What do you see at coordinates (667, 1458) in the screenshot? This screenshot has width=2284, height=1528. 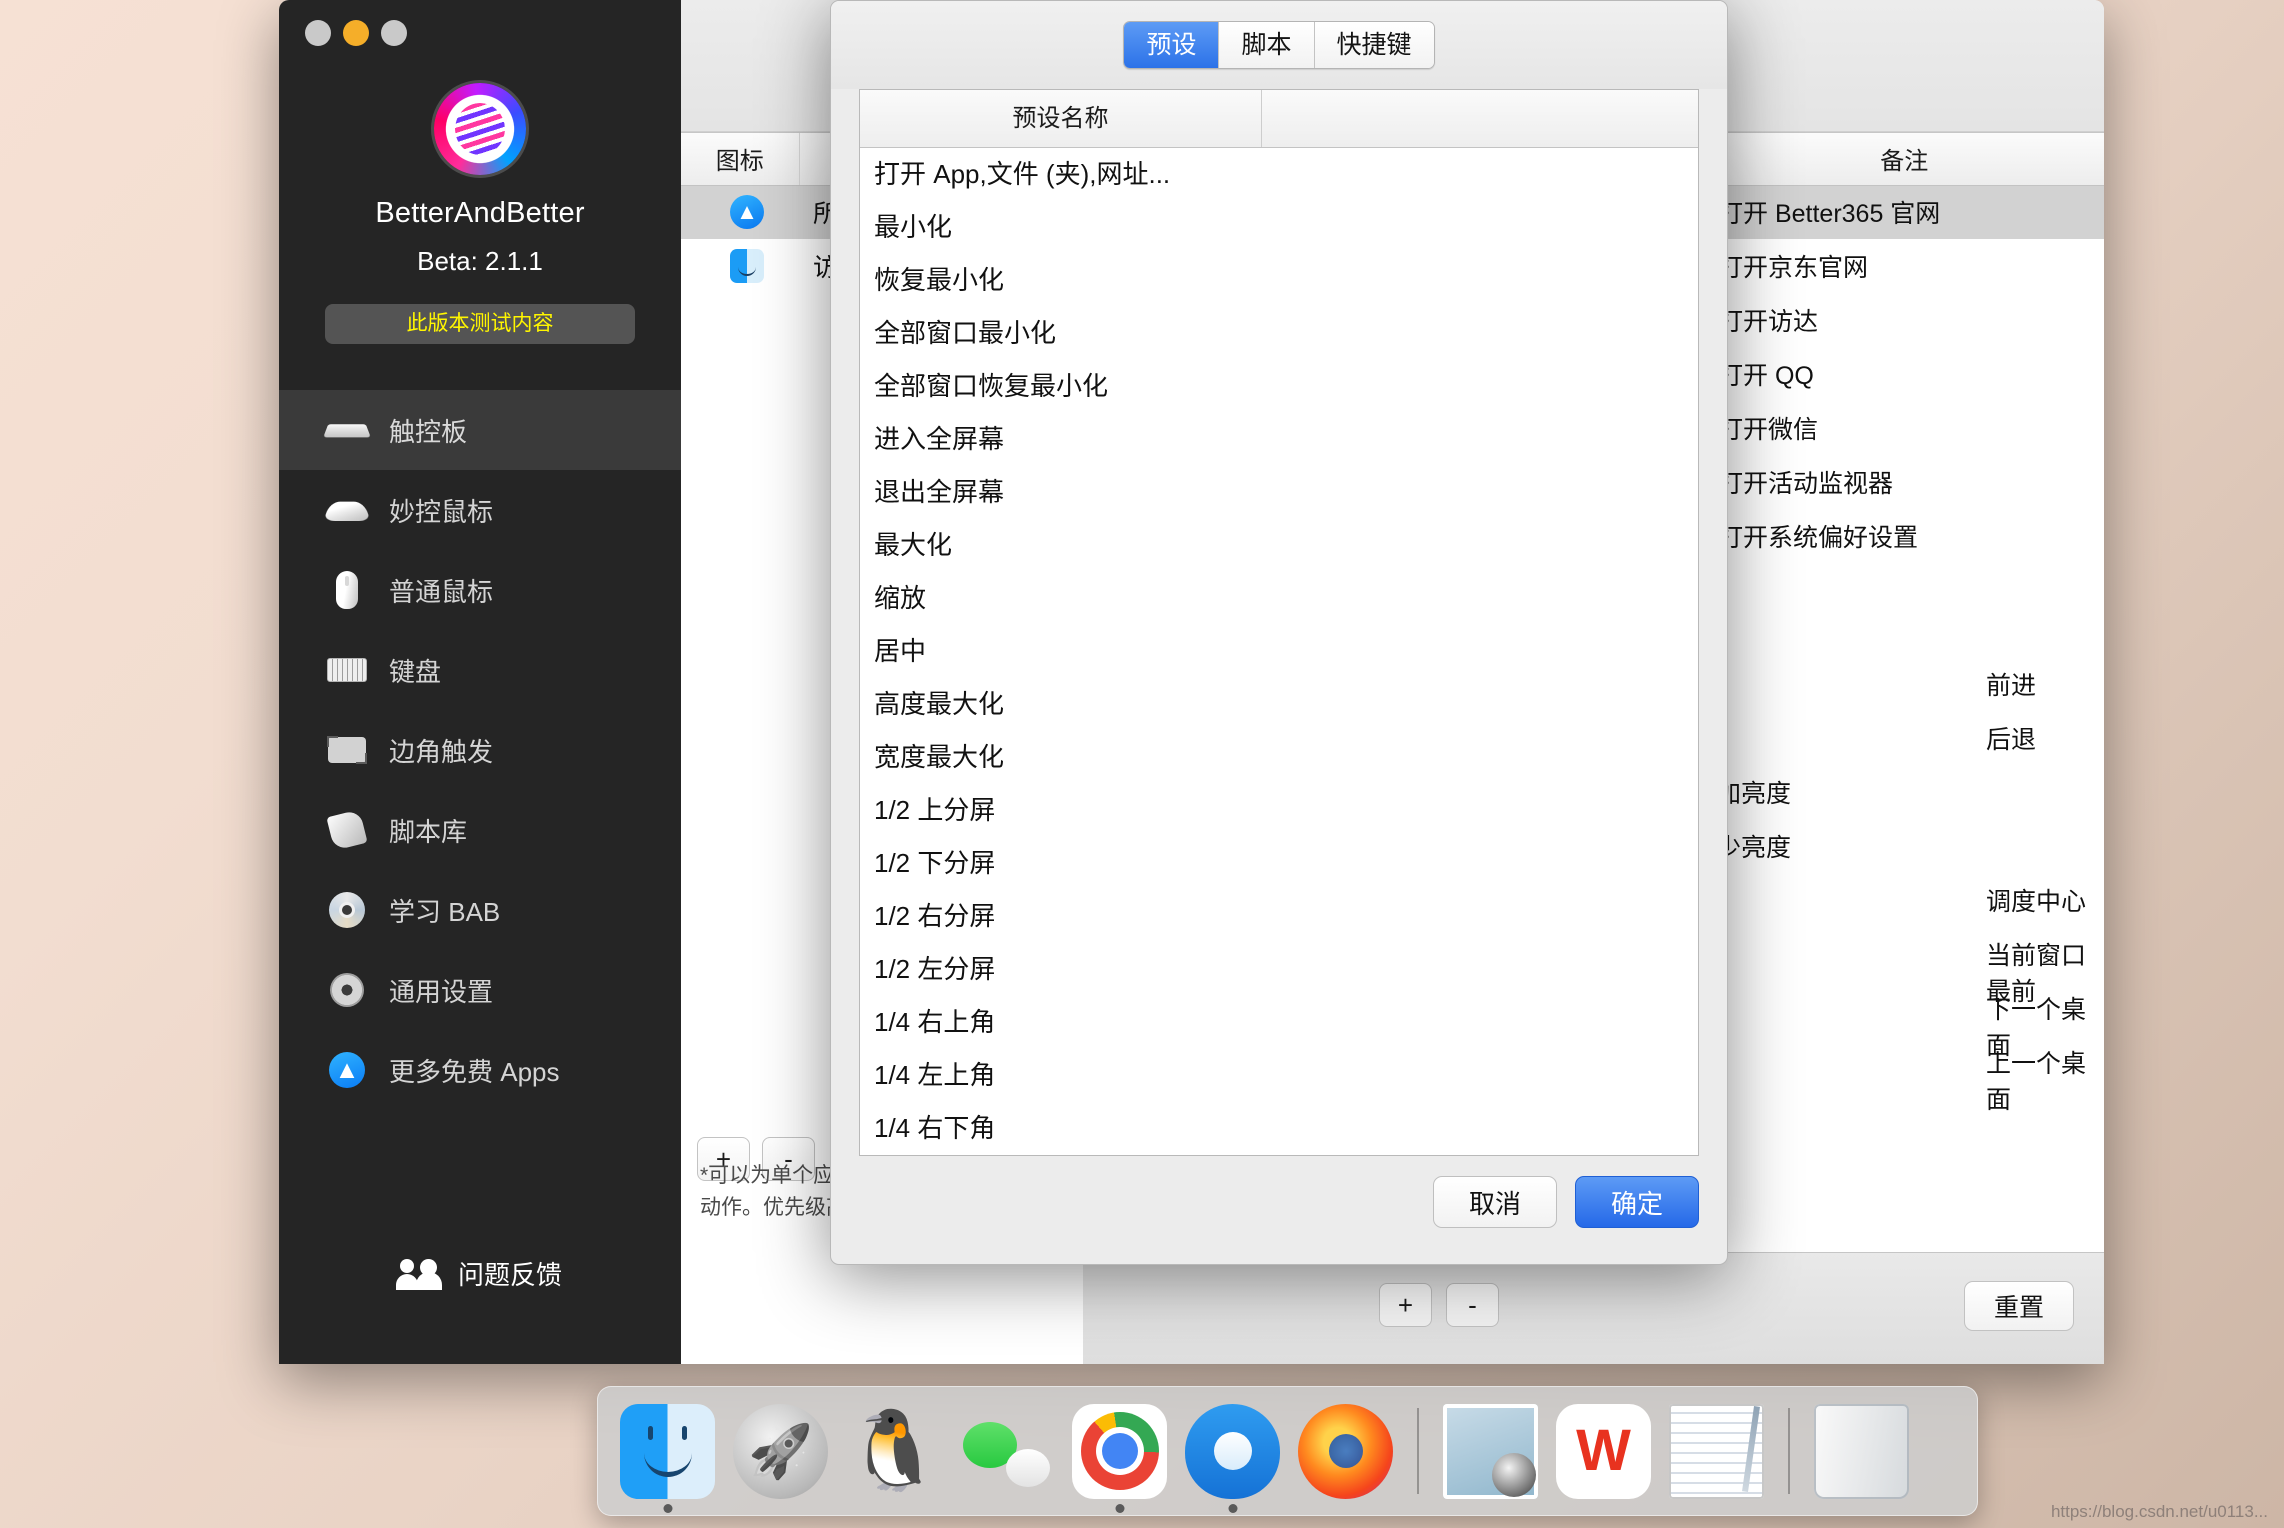 I see `dock-item-finder` at bounding box center [667, 1458].